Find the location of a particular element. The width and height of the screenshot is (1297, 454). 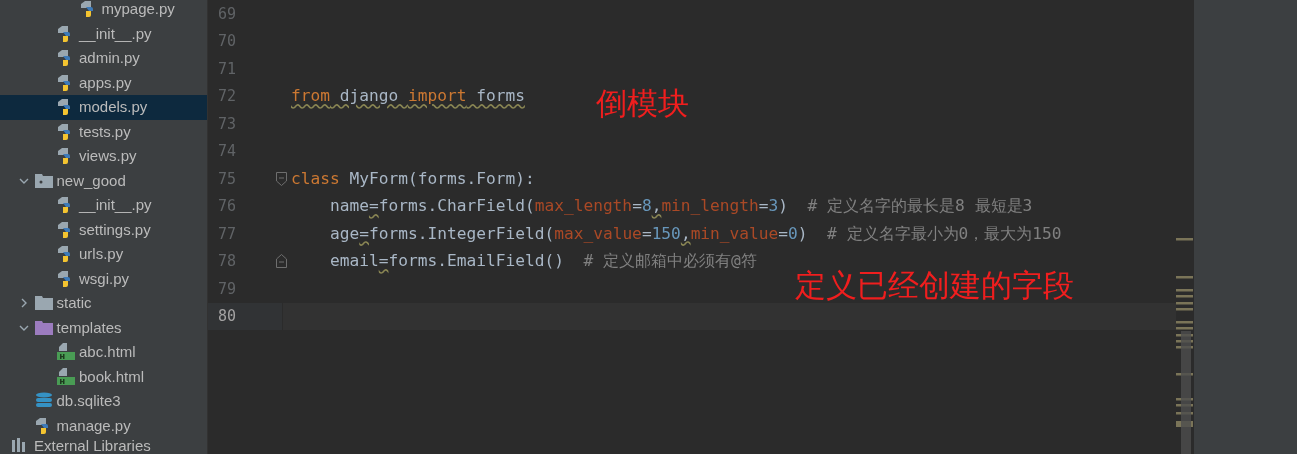

line-number: 69 is located at coordinates (227, 14).